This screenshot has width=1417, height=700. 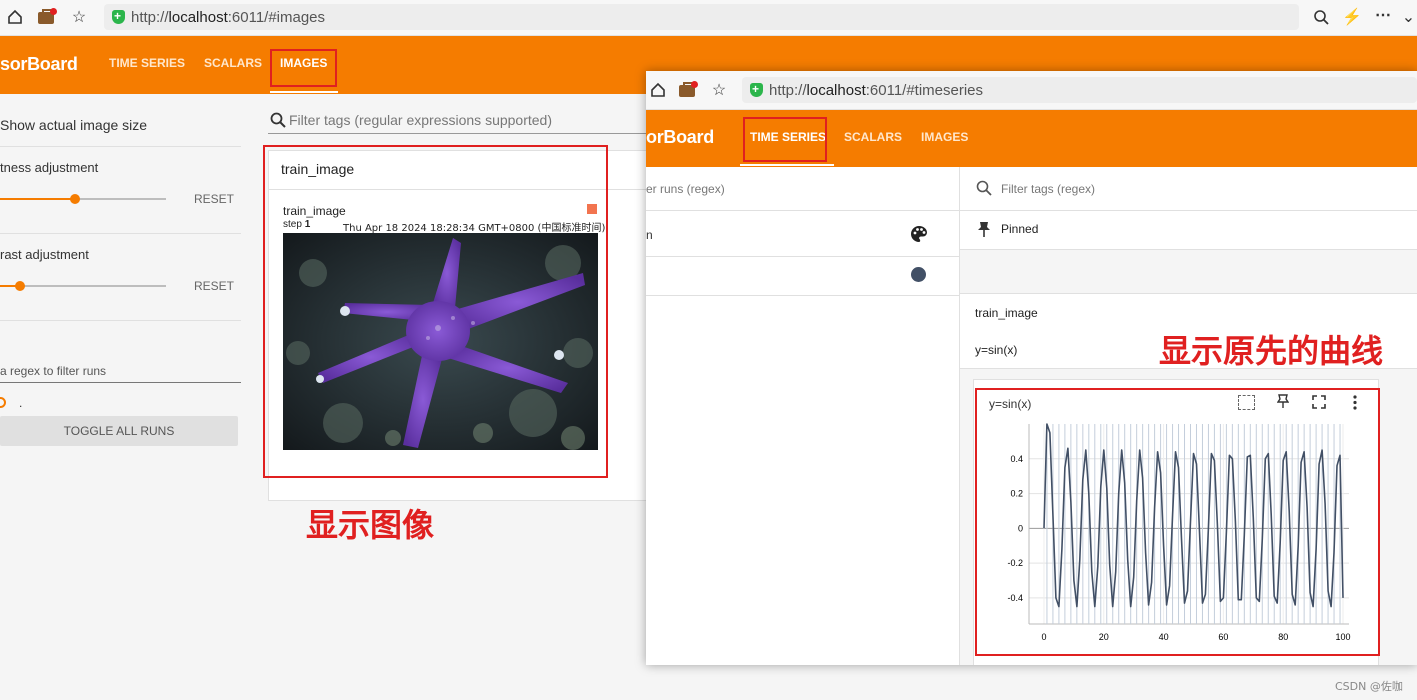 I want to click on zoom-icon, so click(x=1321, y=17).